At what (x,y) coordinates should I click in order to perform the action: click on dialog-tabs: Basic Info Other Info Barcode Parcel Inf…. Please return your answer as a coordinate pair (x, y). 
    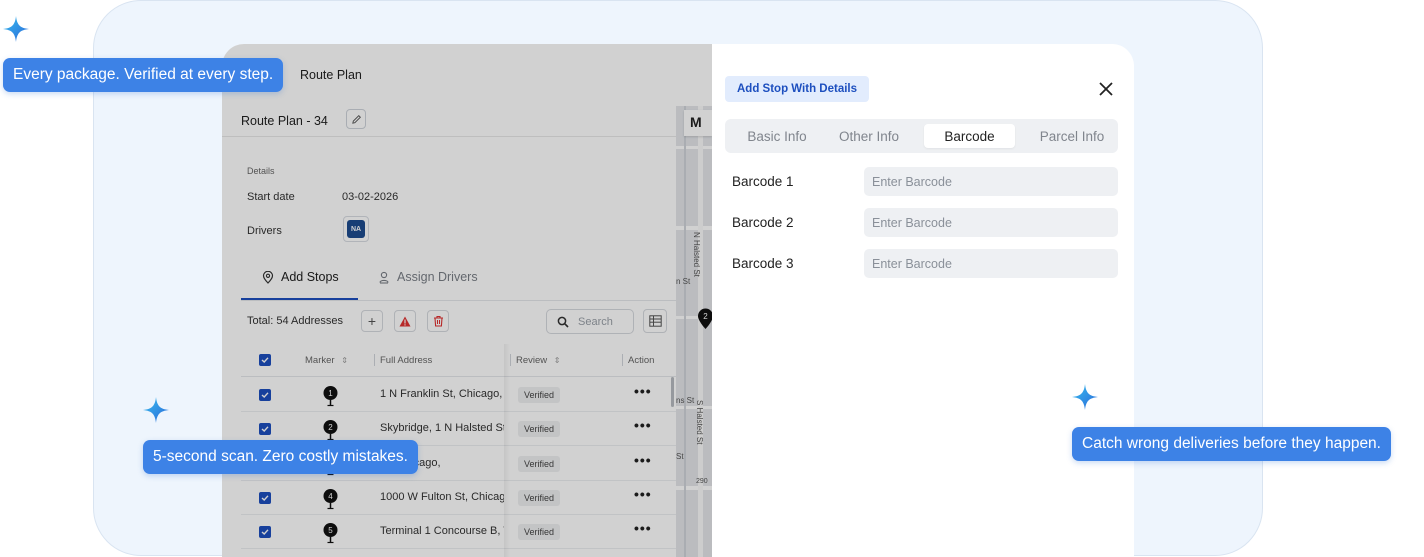
    Looking at the image, I should click on (921, 136).